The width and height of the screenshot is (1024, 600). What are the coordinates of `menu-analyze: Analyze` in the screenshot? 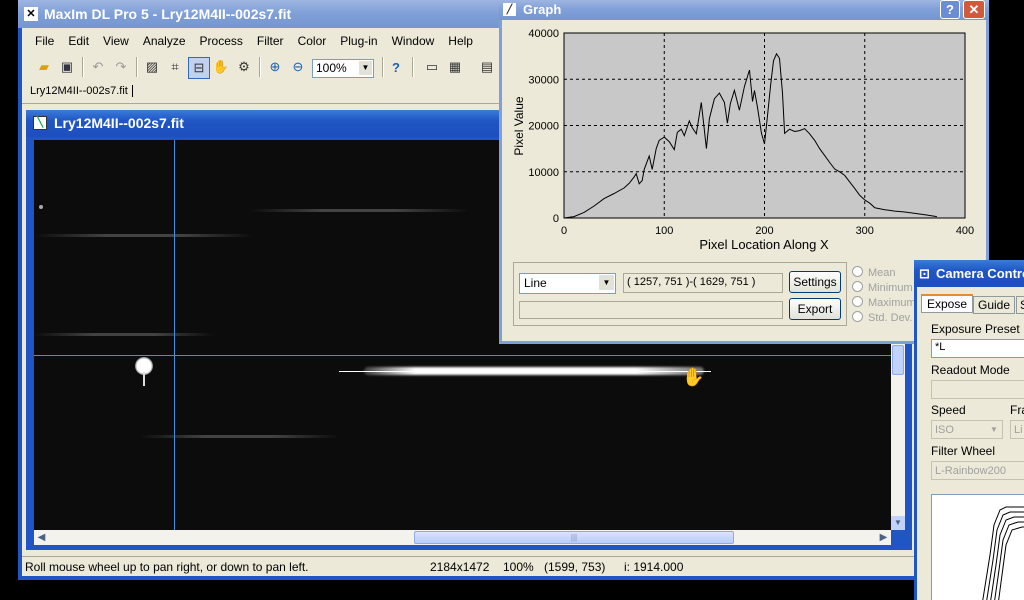 It's located at (164, 41).